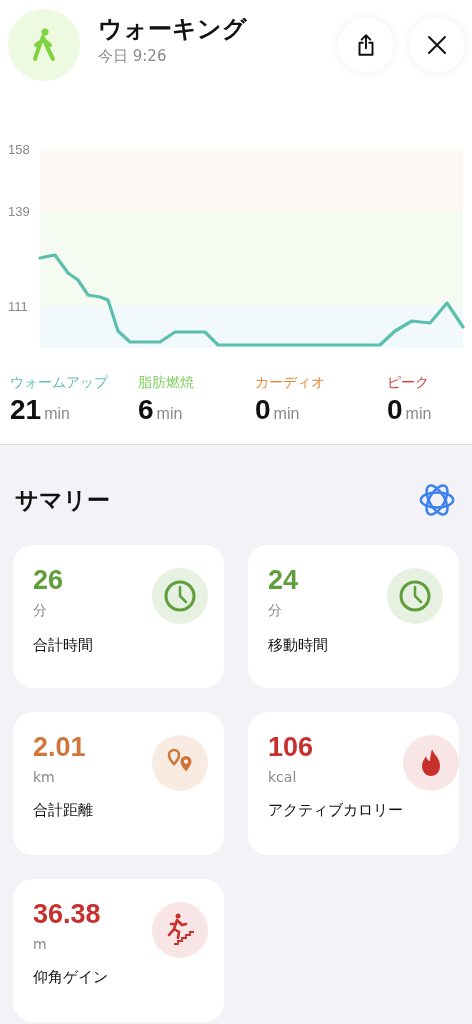 The width and height of the screenshot is (472, 1024). I want to click on stat-value: 26, so click(49, 580).